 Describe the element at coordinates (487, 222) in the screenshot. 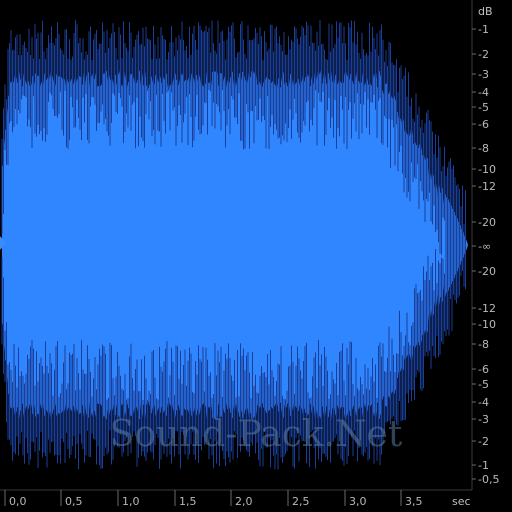

I see `db-label-top: -20` at that location.